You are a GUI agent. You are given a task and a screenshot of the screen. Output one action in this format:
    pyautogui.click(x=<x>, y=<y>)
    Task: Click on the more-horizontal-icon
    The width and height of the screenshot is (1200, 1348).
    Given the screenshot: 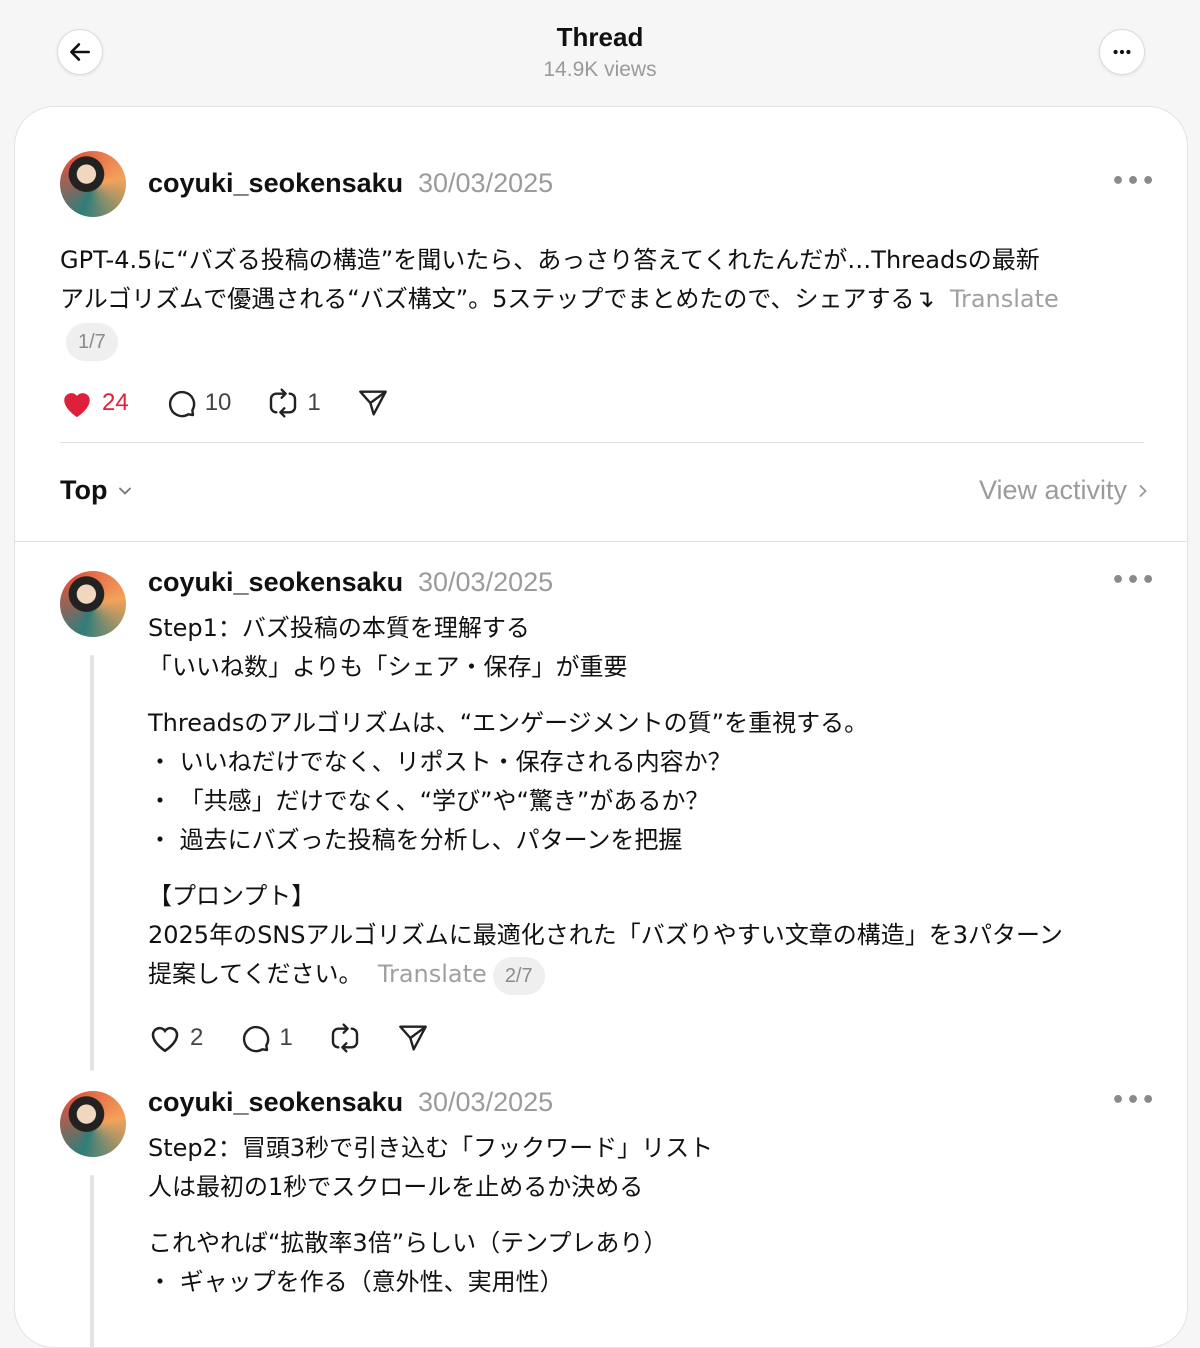 What is the action you would take?
    pyautogui.click(x=1122, y=52)
    